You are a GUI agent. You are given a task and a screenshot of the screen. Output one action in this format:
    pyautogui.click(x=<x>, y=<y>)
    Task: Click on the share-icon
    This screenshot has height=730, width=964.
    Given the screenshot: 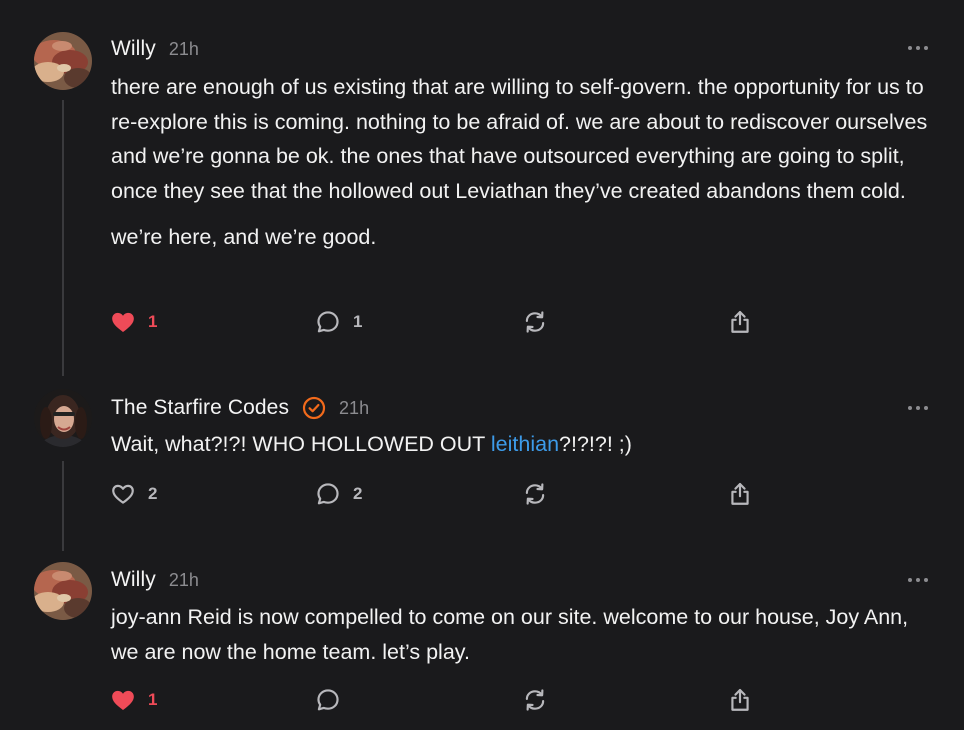 What is the action you would take?
    pyautogui.click(x=740, y=700)
    